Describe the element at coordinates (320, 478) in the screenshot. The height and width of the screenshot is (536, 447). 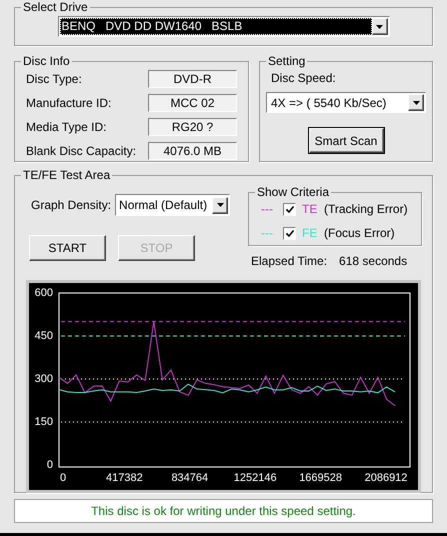
I see `axis-label: 1669528` at that location.